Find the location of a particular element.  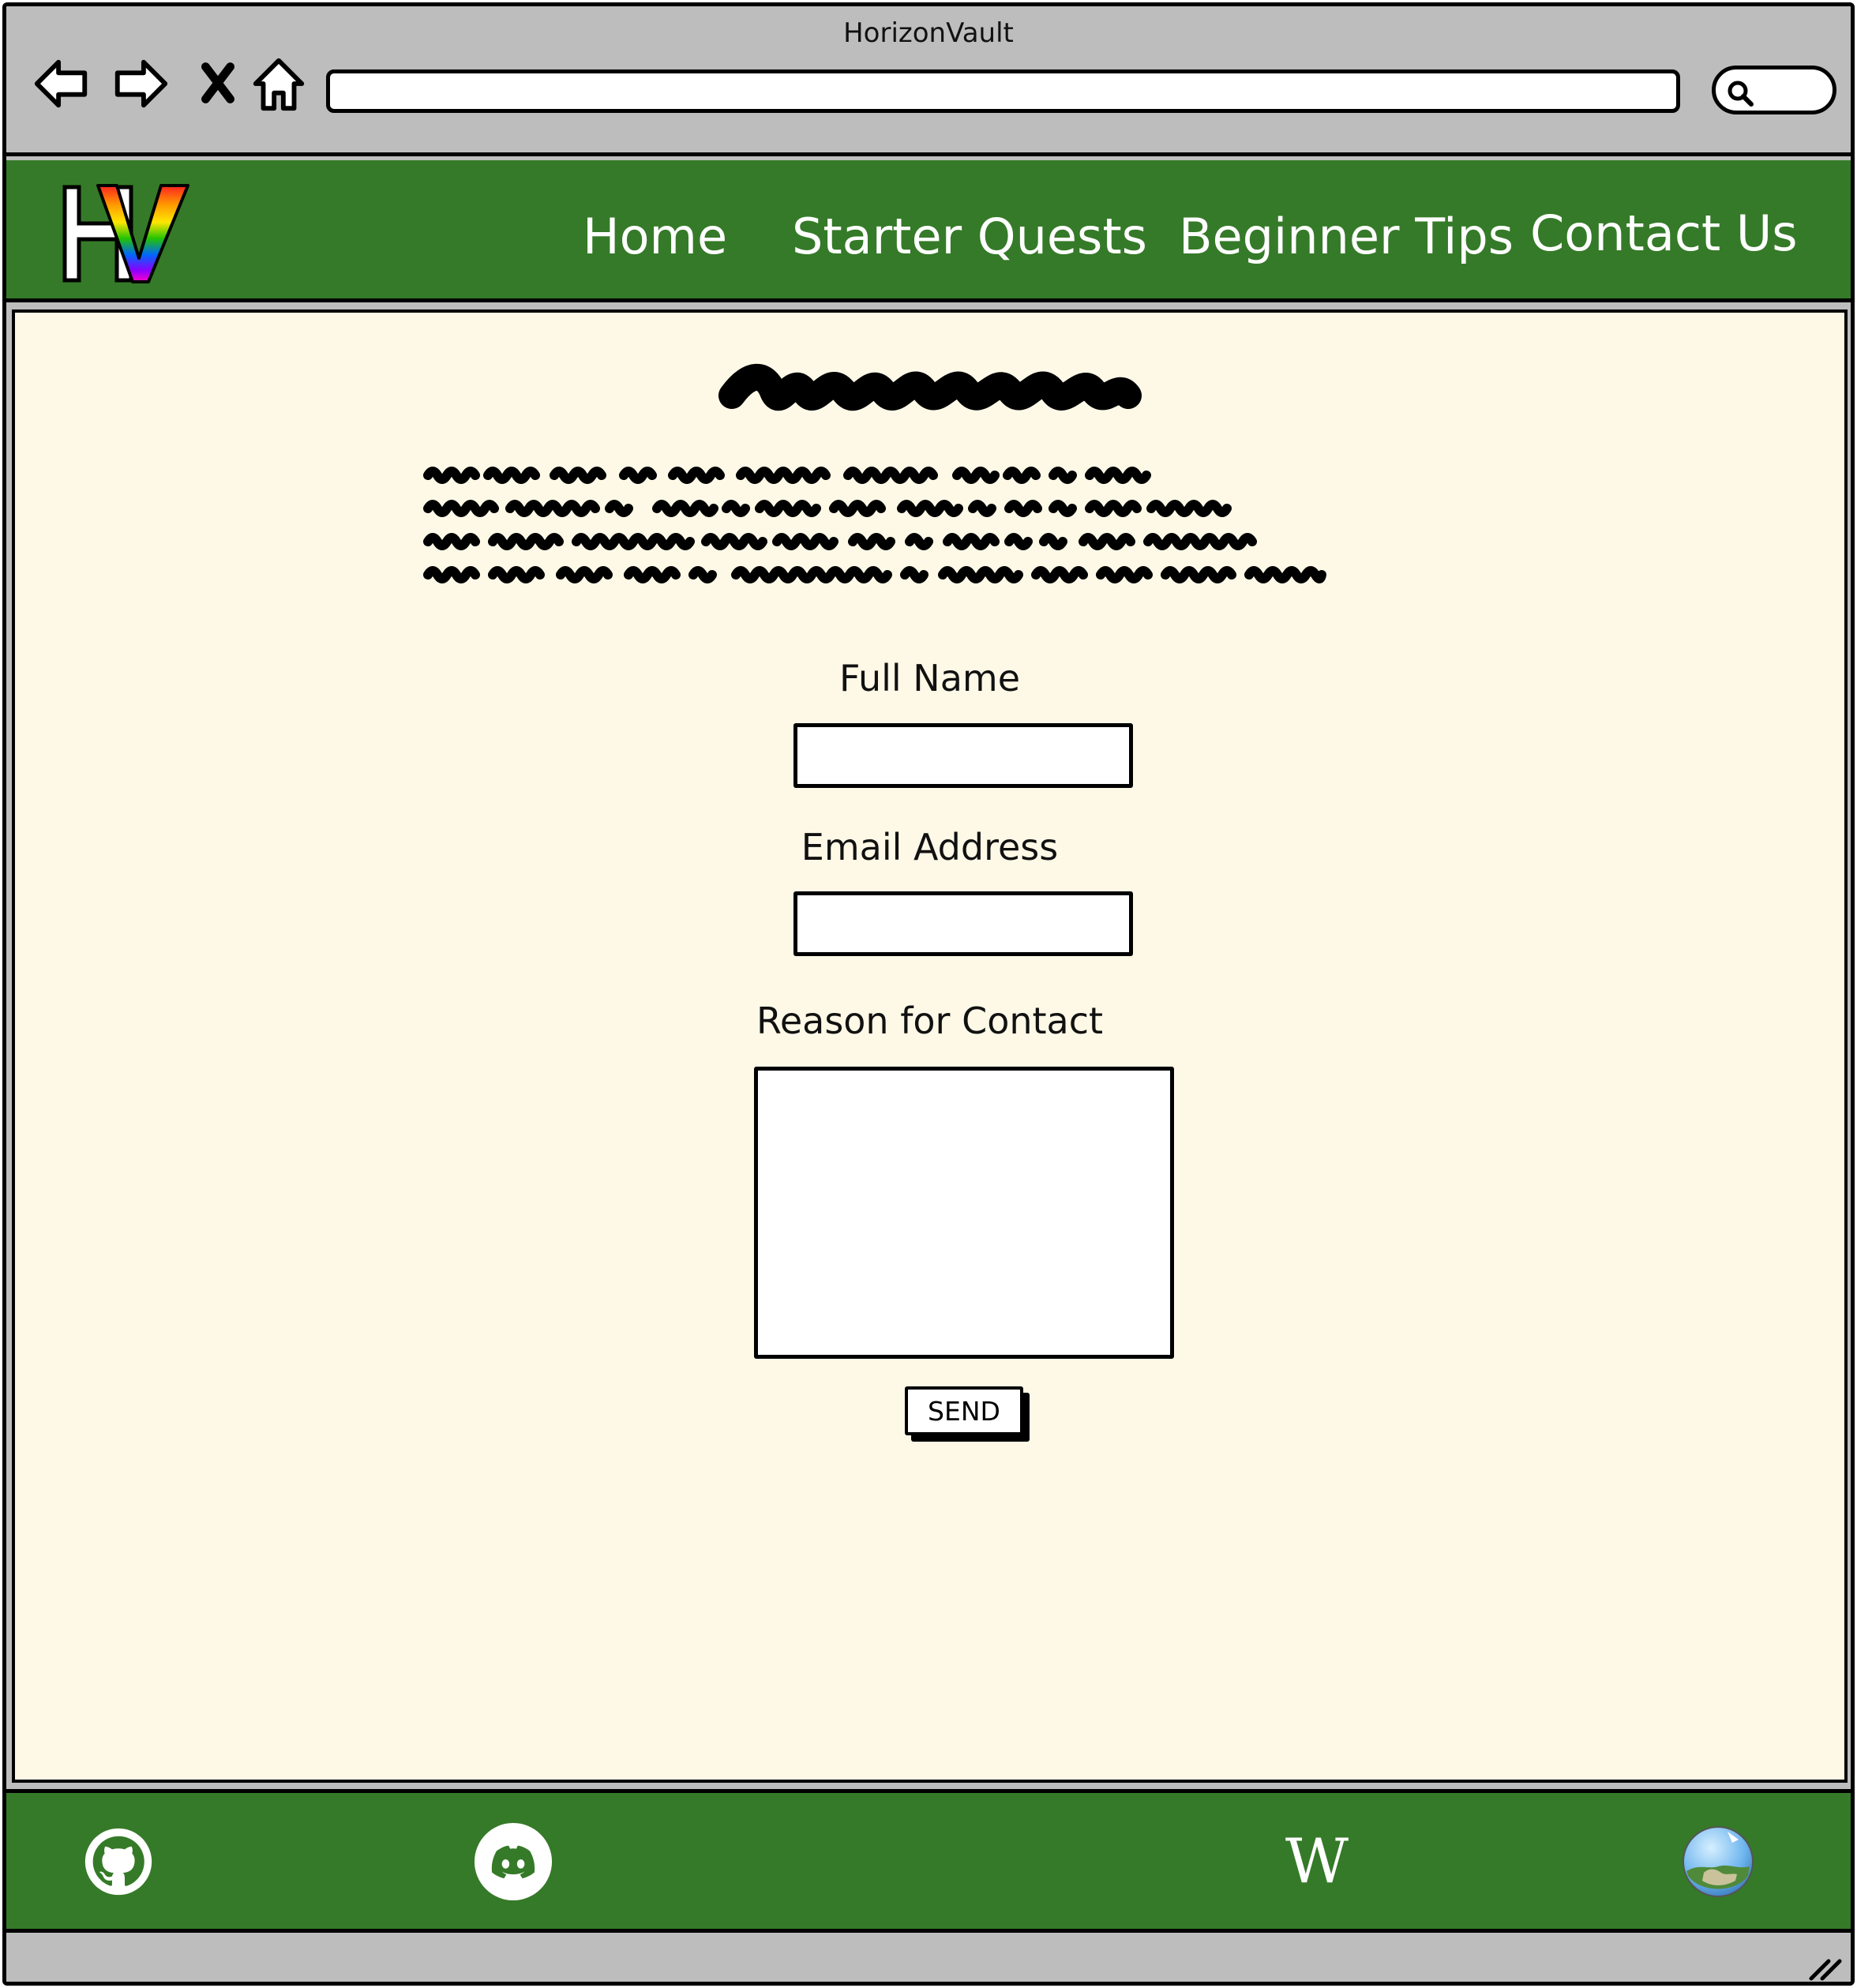

full-name-label: Full Name is located at coordinates (930, 678).